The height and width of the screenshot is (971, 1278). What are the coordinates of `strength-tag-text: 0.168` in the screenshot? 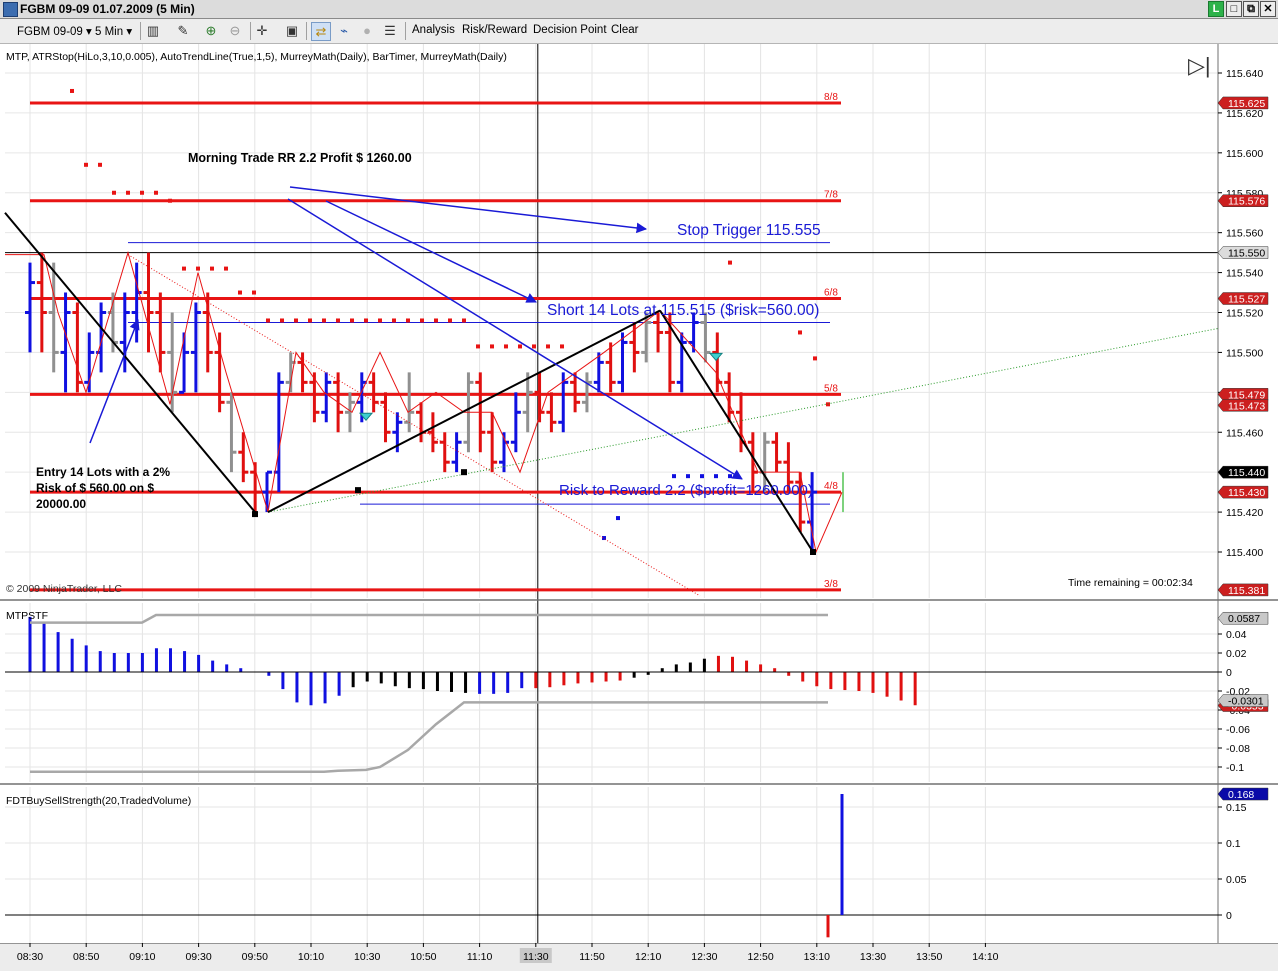 It's located at (1241, 795).